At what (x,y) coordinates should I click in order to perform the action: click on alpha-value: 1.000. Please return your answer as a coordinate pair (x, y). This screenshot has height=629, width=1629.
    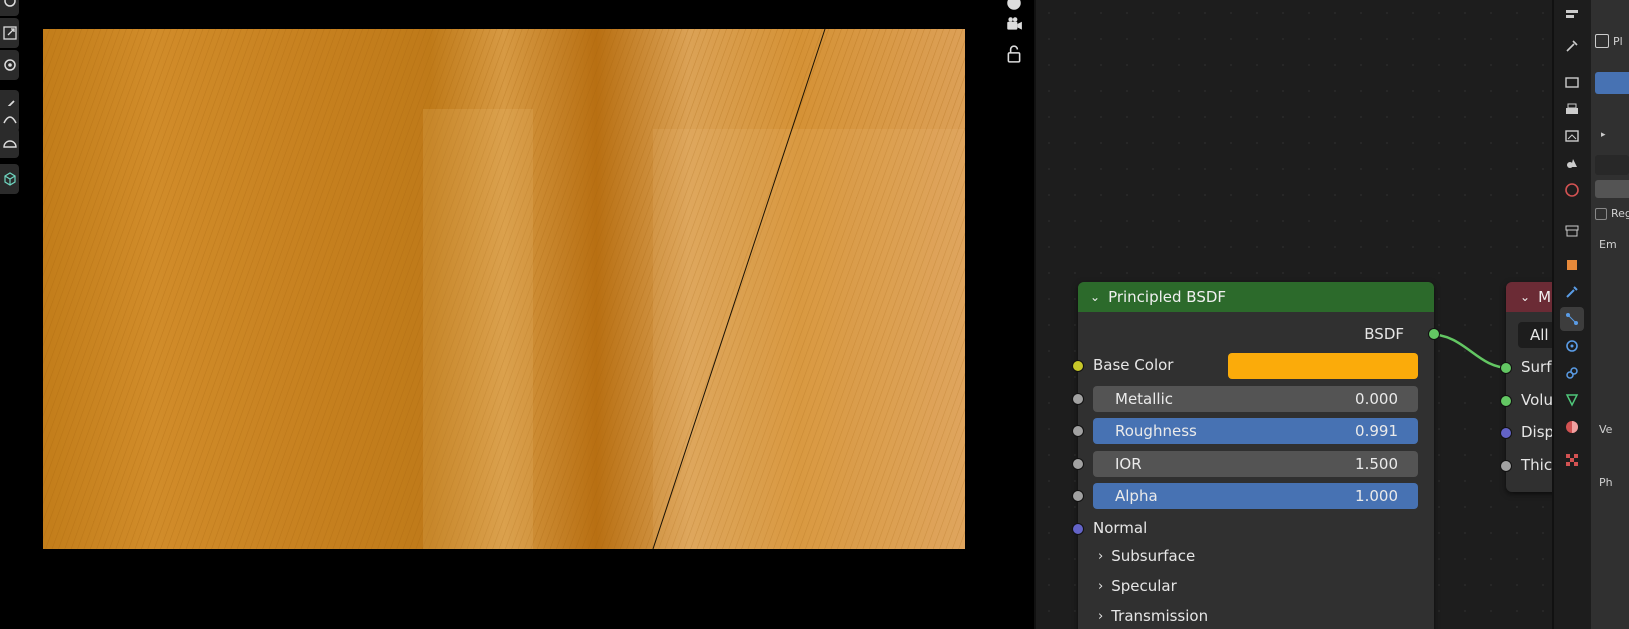
    Looking at the image, I should click on (1376, 496).